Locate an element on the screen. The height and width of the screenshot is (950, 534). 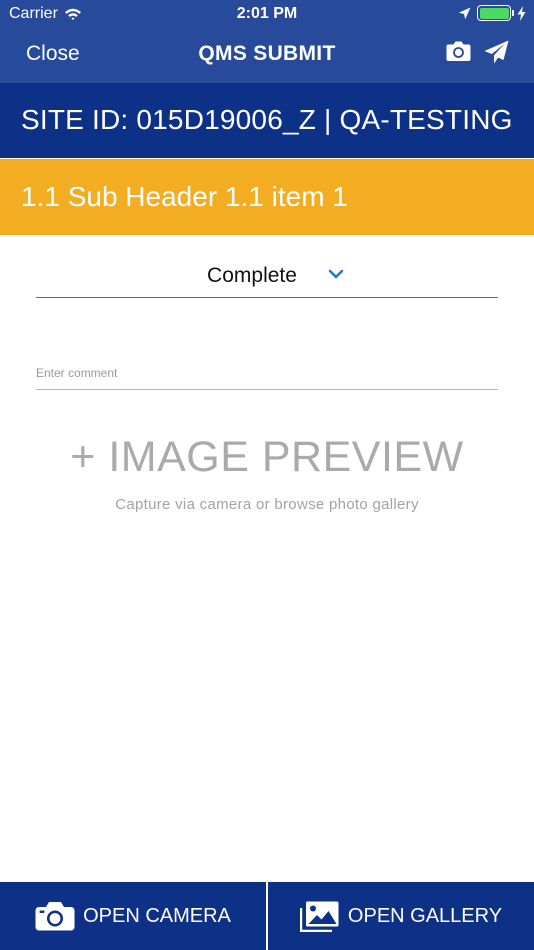
gallery-icon is located at coordinates (319, 916).